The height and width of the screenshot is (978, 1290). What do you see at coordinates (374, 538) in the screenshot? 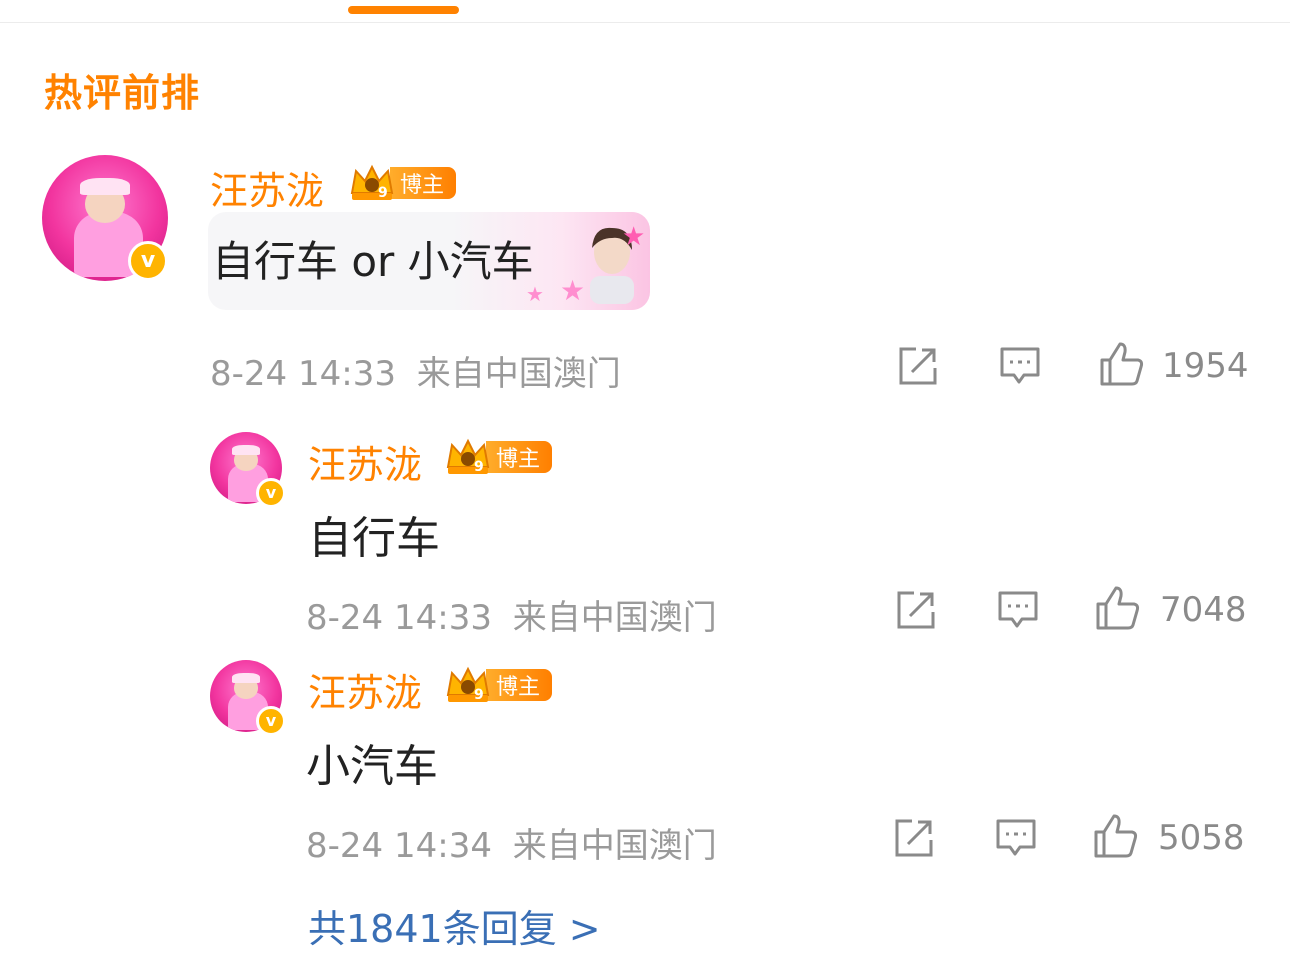
I see `reply-text: 自行车` at bounding box center [374, 538].